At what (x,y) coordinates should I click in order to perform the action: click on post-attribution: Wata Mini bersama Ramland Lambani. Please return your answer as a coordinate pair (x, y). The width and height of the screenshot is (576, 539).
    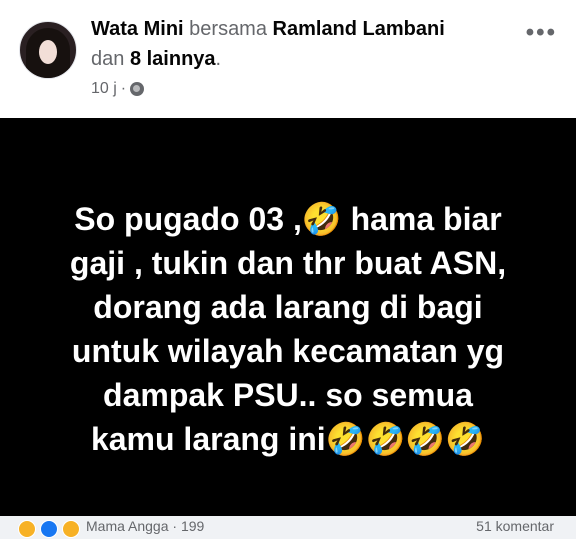
    Looking at the image, I should click on (268, 29).